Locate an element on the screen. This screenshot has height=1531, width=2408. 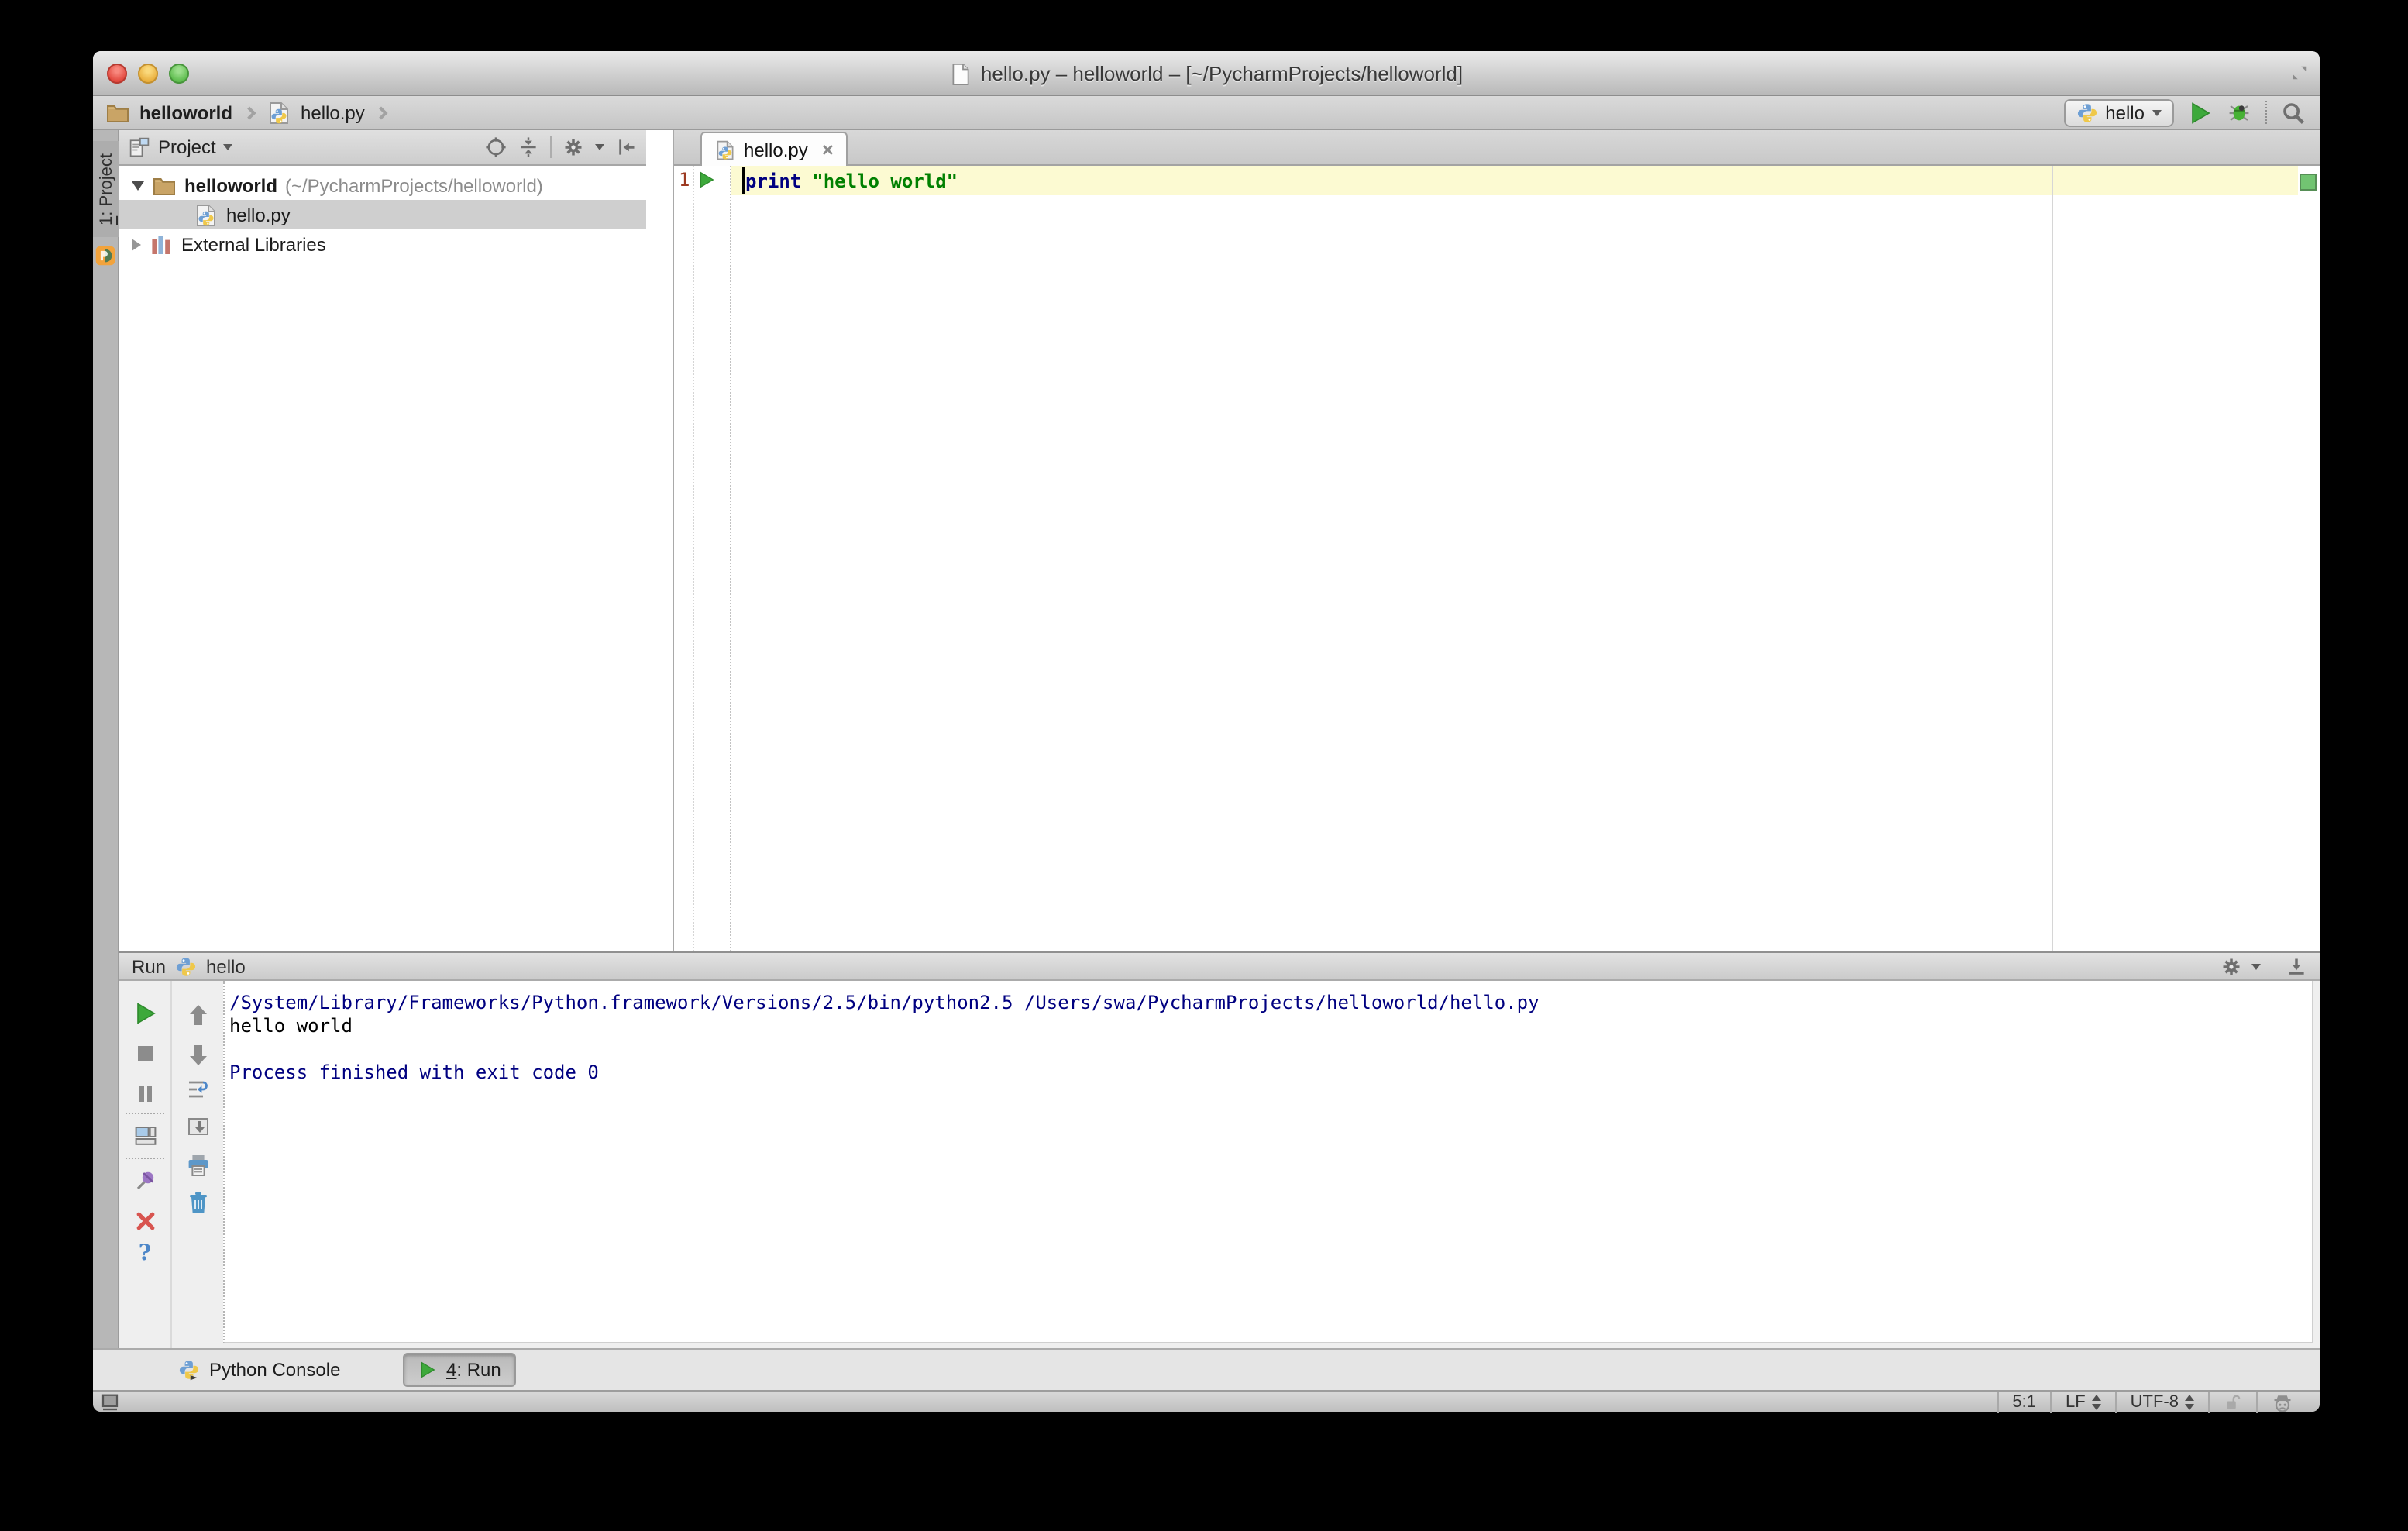
run-left-toolbar: ? is located at coordinates (145, 1165).